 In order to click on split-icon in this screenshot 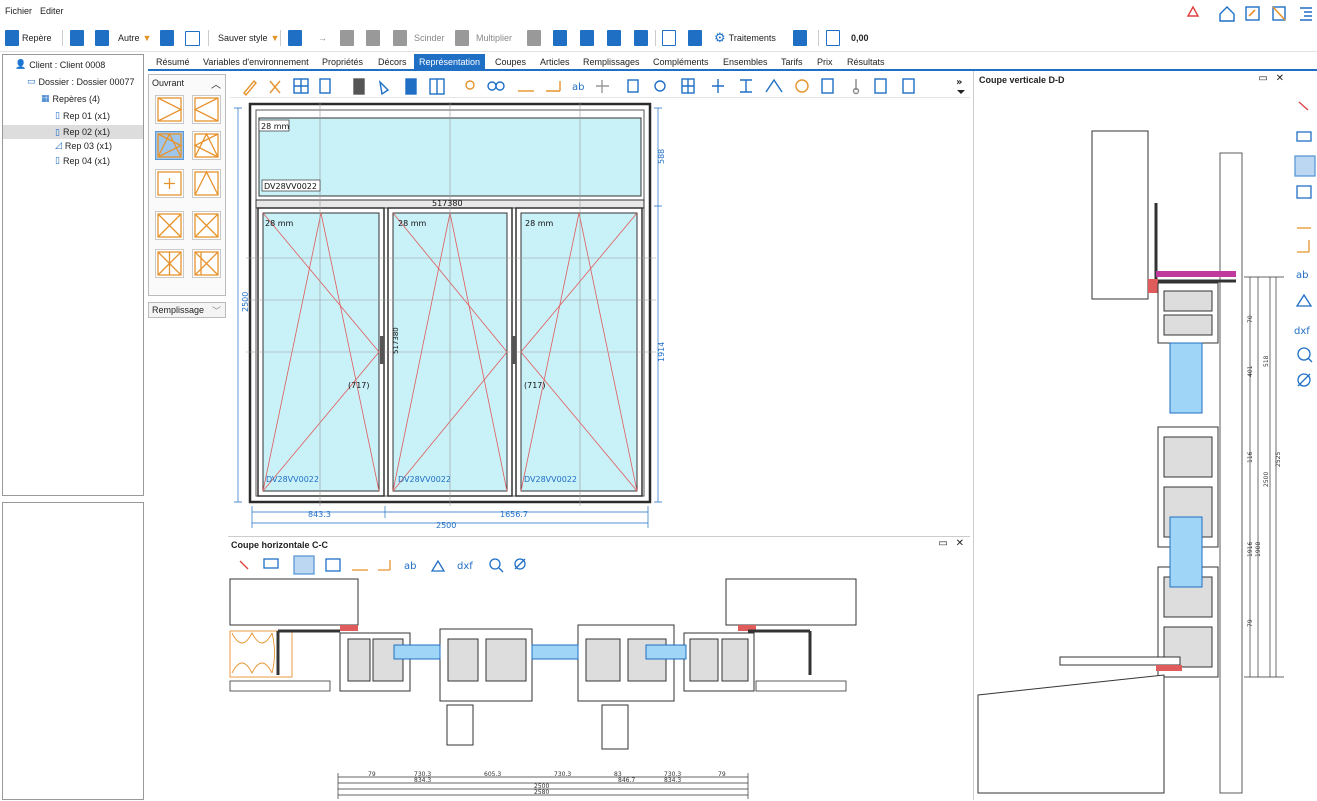, I will do `click(325, 86)`.